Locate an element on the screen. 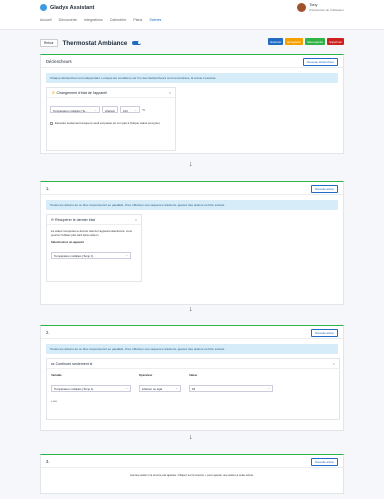 This screenshot has width=384, height=499. variable-label: Variable is located at coordinates (56, 375).